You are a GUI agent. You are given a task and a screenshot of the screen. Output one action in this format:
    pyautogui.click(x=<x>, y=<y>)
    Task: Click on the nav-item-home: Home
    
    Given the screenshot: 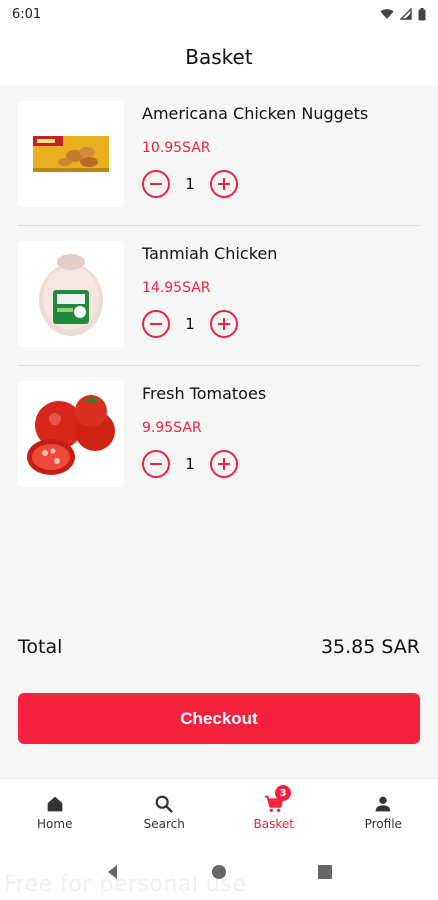 What is the action you would take?
    pyautogui.click(x=55, y=811)
    